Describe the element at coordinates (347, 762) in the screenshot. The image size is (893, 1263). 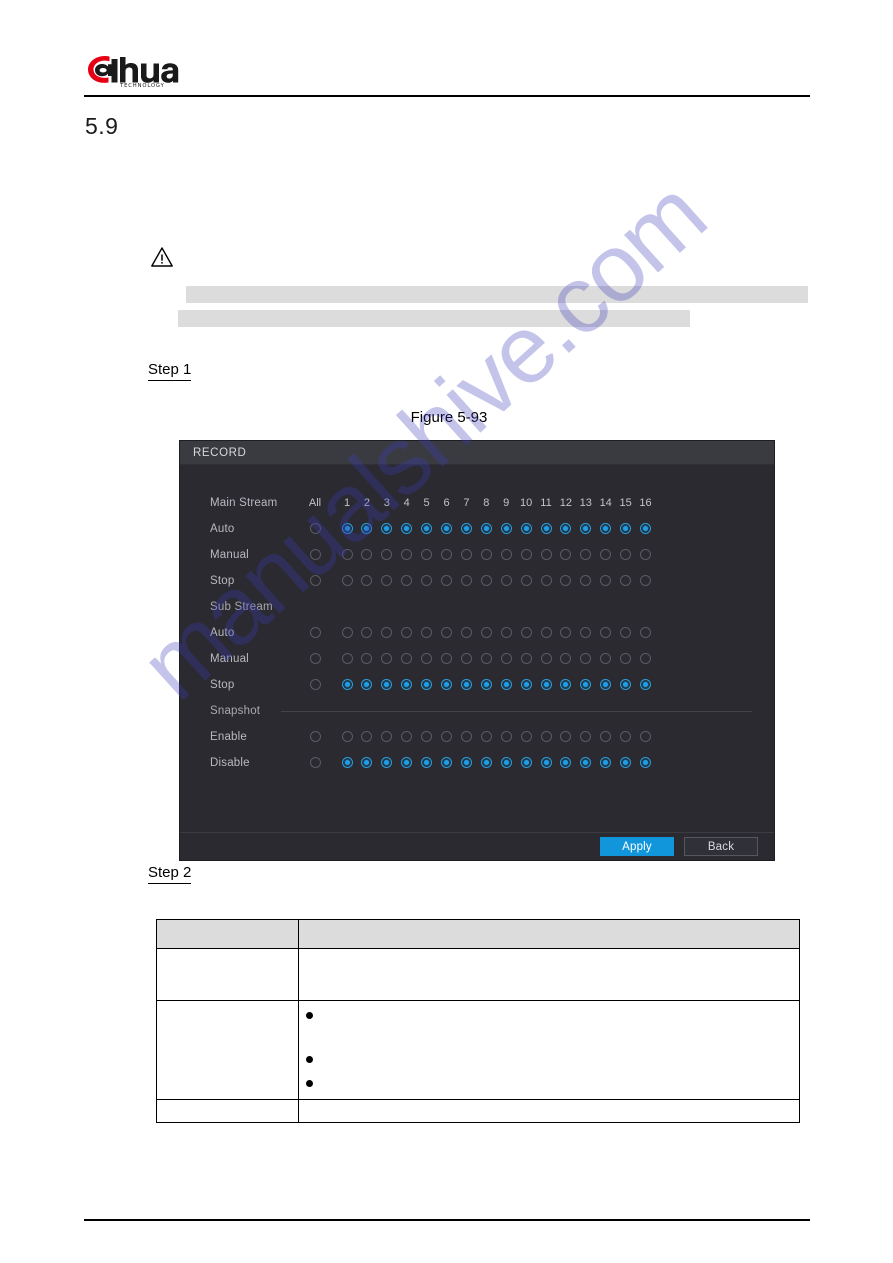
I see `radio-snapshot-disable-ch1` at that location.